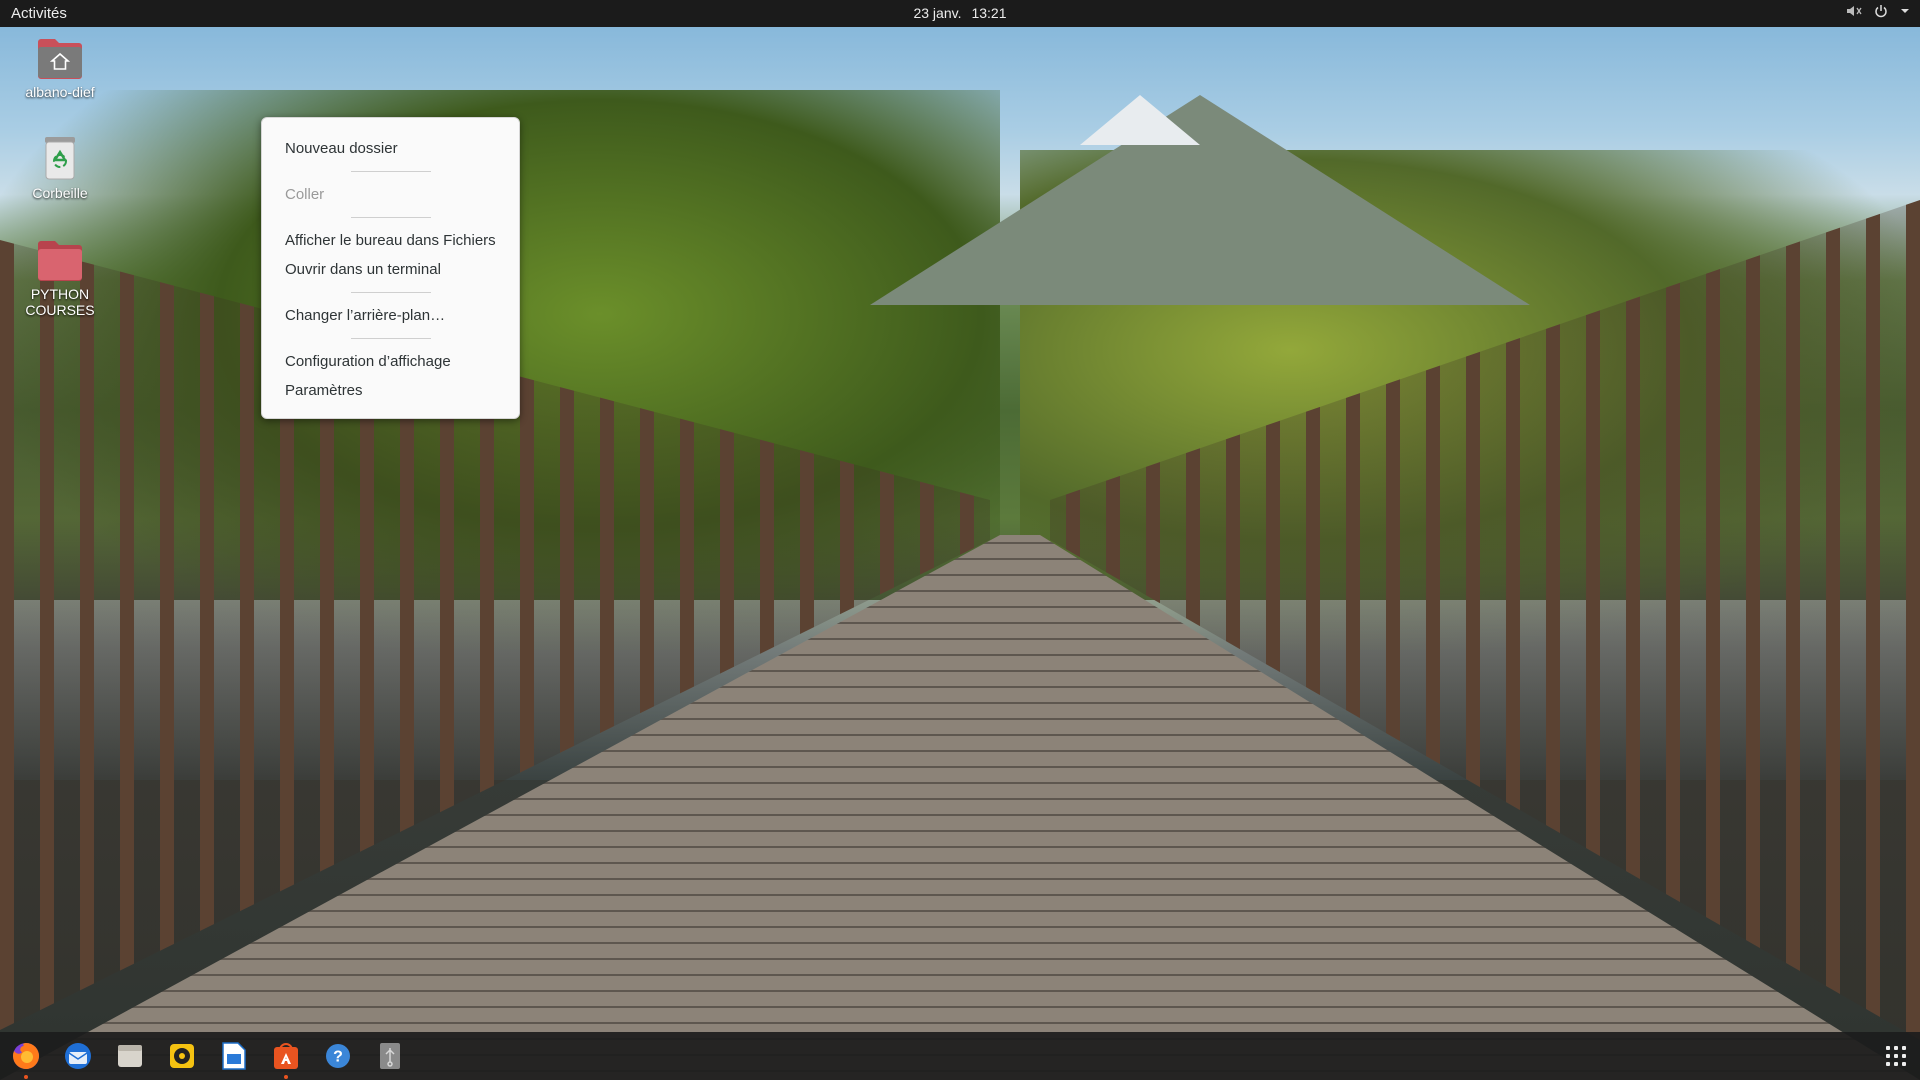  I want to click on usb-drive-icon, so click(390, 1056).